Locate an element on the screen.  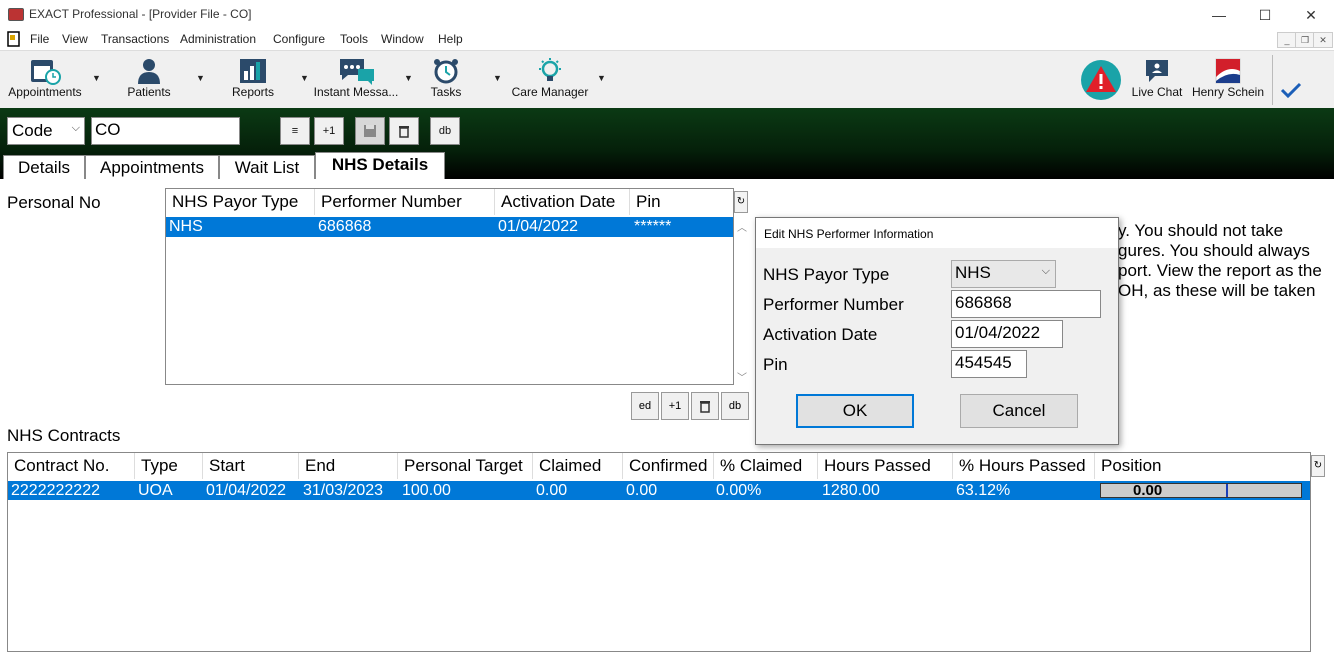
cell-type: UOA is located at coordinates (155, 490).